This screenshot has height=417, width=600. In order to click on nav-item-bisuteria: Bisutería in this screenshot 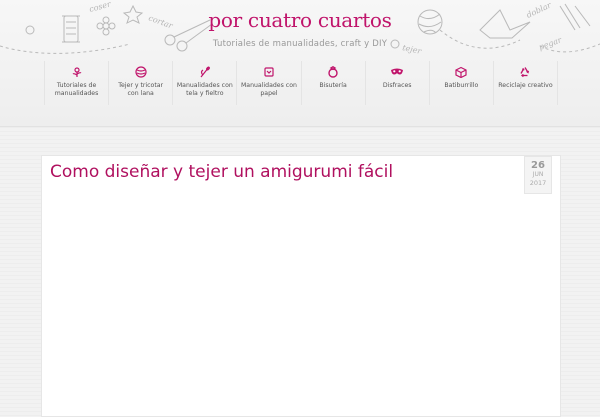, I will do `click(332, 83)`.